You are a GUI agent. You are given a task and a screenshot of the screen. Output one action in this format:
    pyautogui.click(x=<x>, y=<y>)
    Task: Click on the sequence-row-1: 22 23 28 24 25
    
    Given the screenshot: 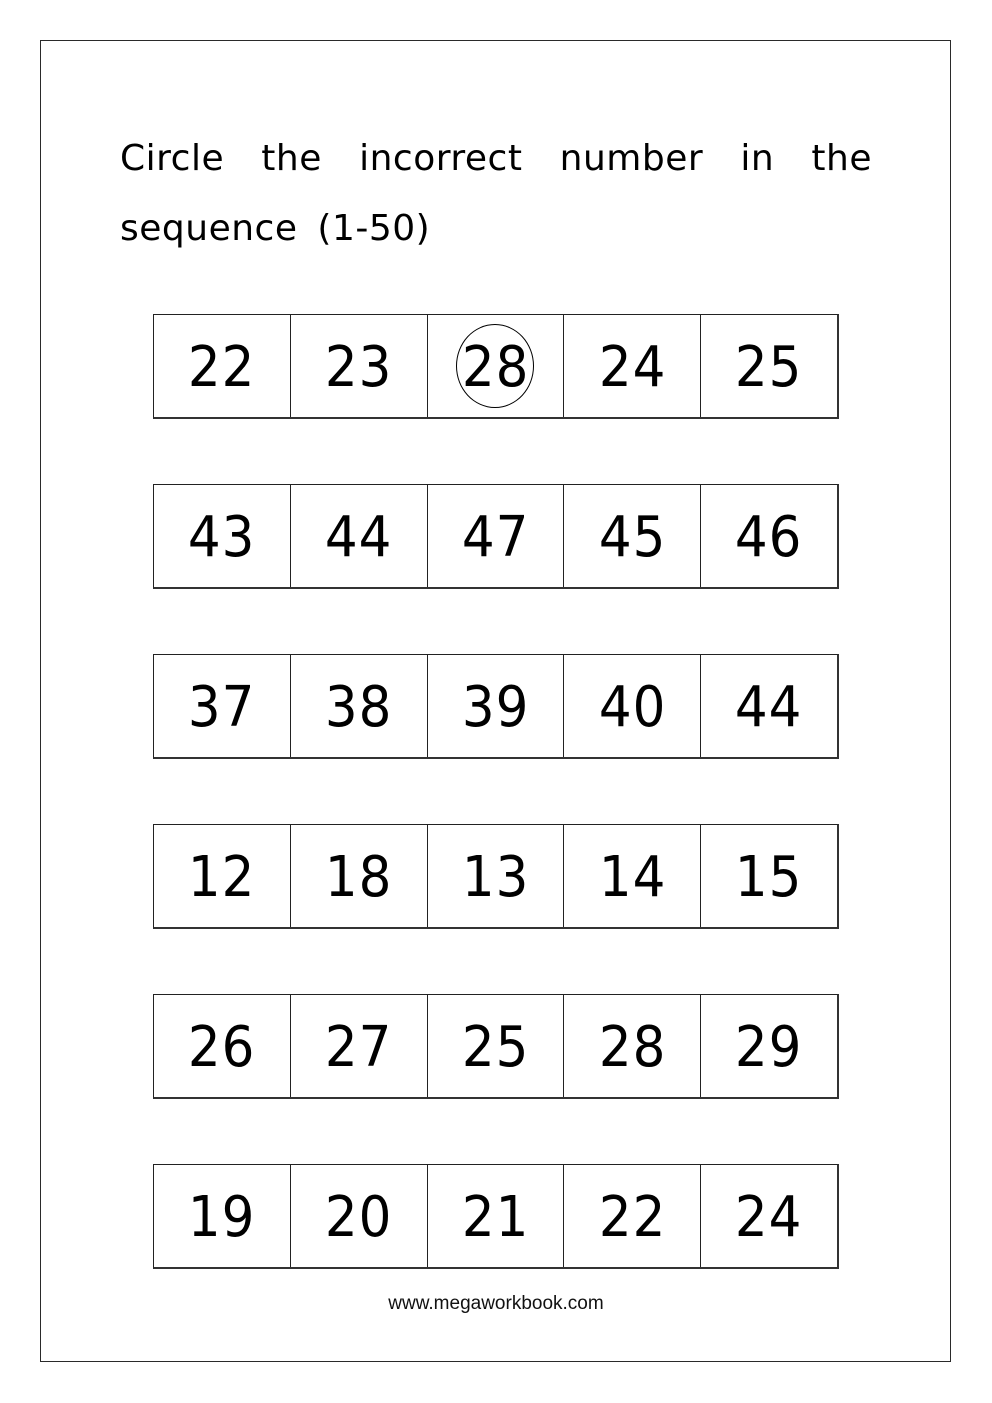 What is the action you would take?
    pyautogui.click(x=496, y=366)
    